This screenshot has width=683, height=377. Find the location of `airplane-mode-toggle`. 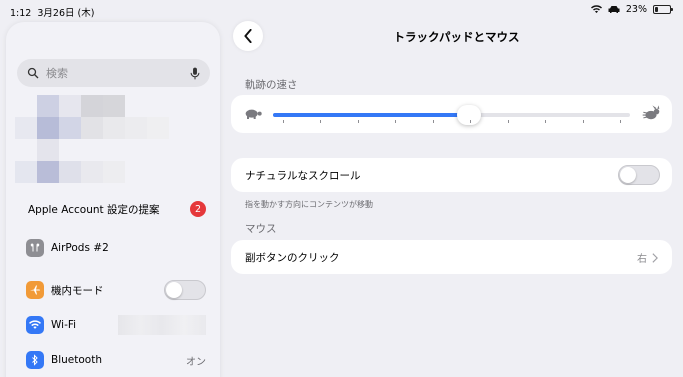

airplane-mode-toggle is located at coordinates (185, 290).